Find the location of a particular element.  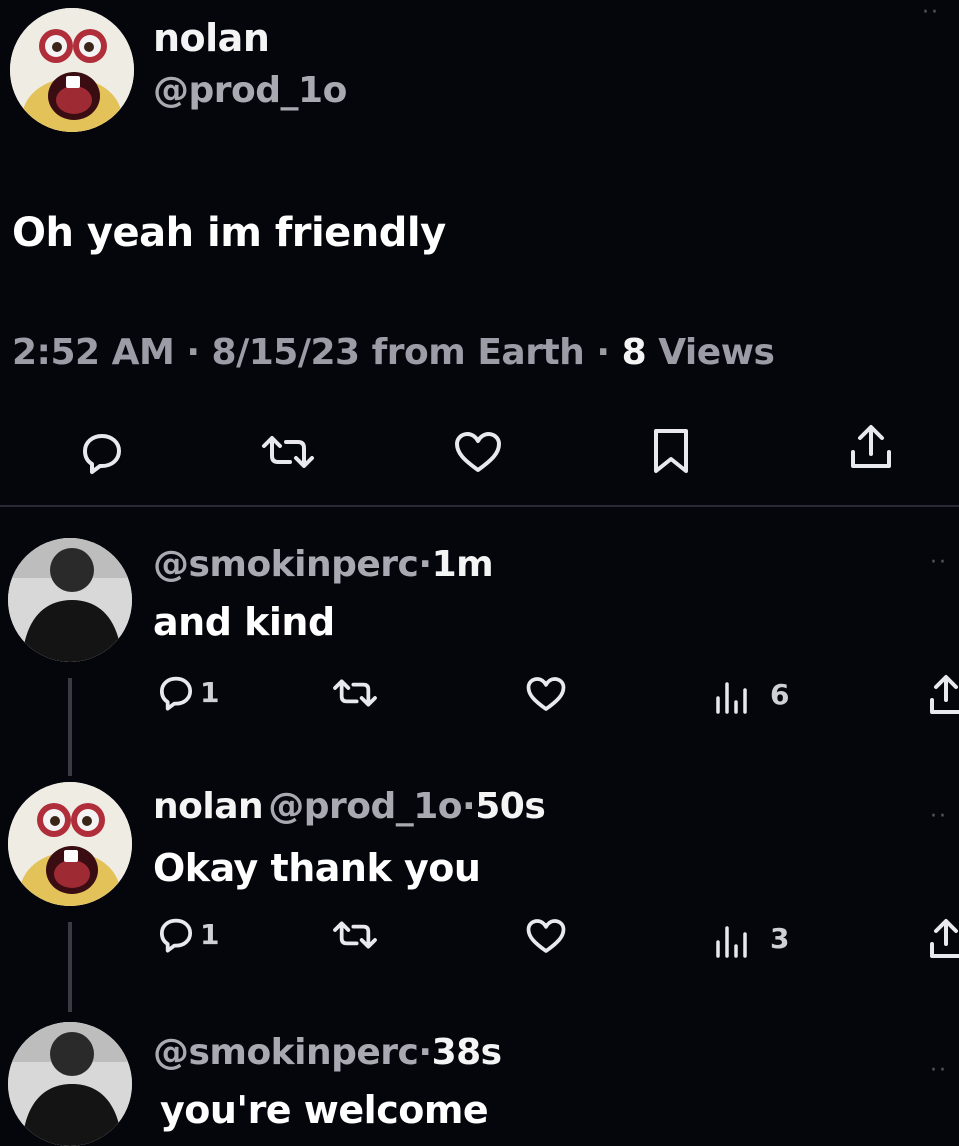

reply-age: 38s is located at coordinates (467, 1052).